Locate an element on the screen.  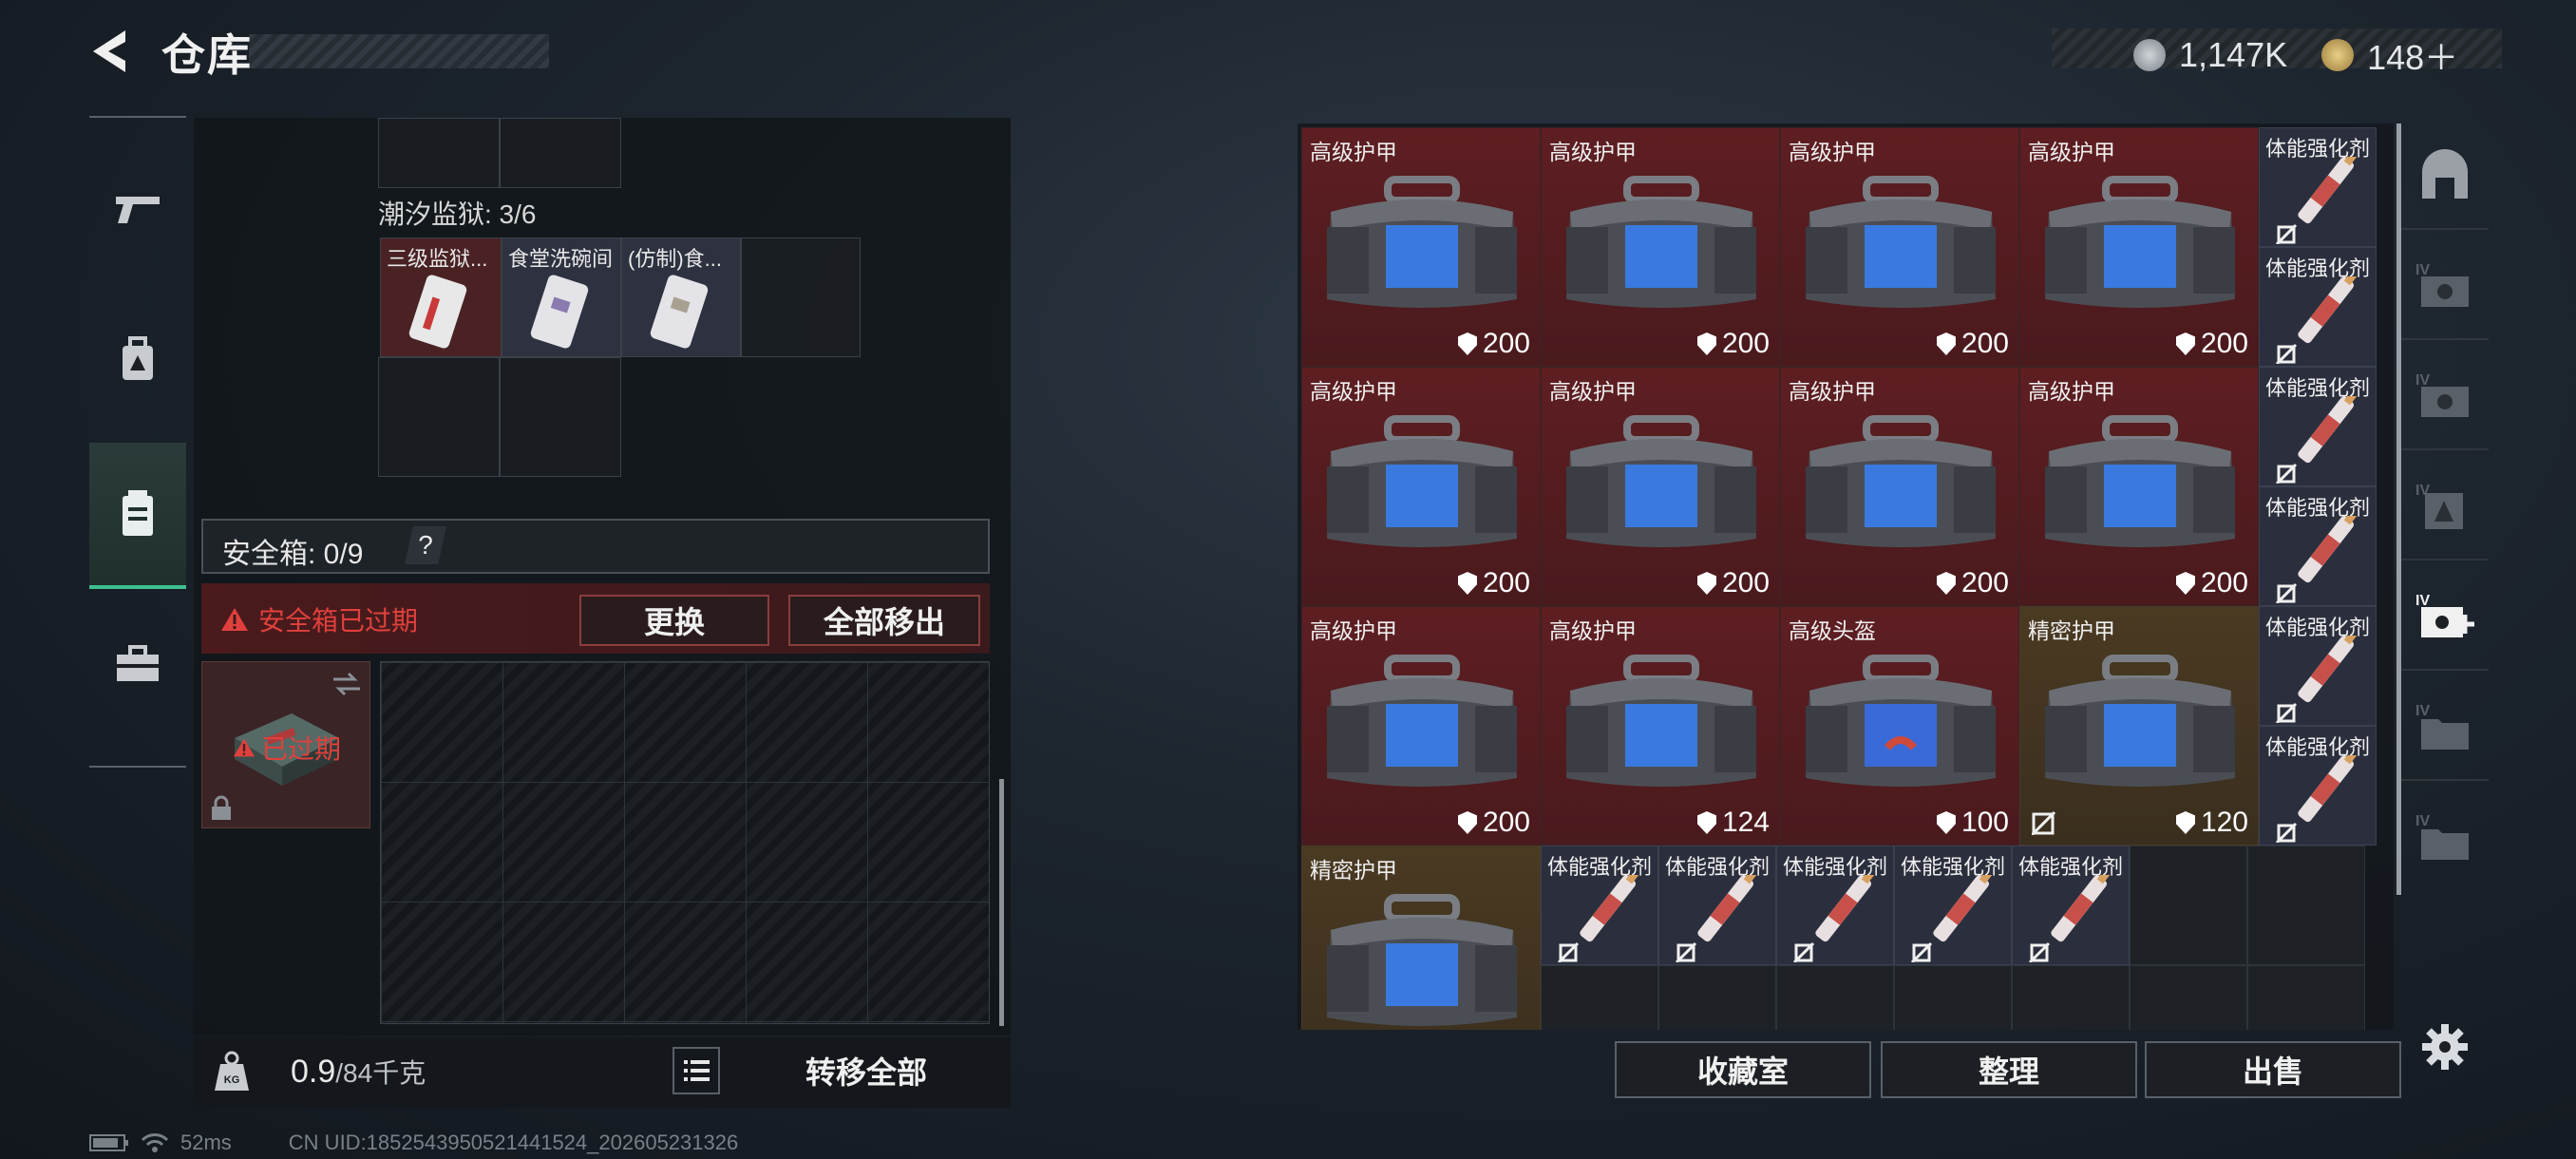
helmet-icon is located at coordinates (1901, 721).